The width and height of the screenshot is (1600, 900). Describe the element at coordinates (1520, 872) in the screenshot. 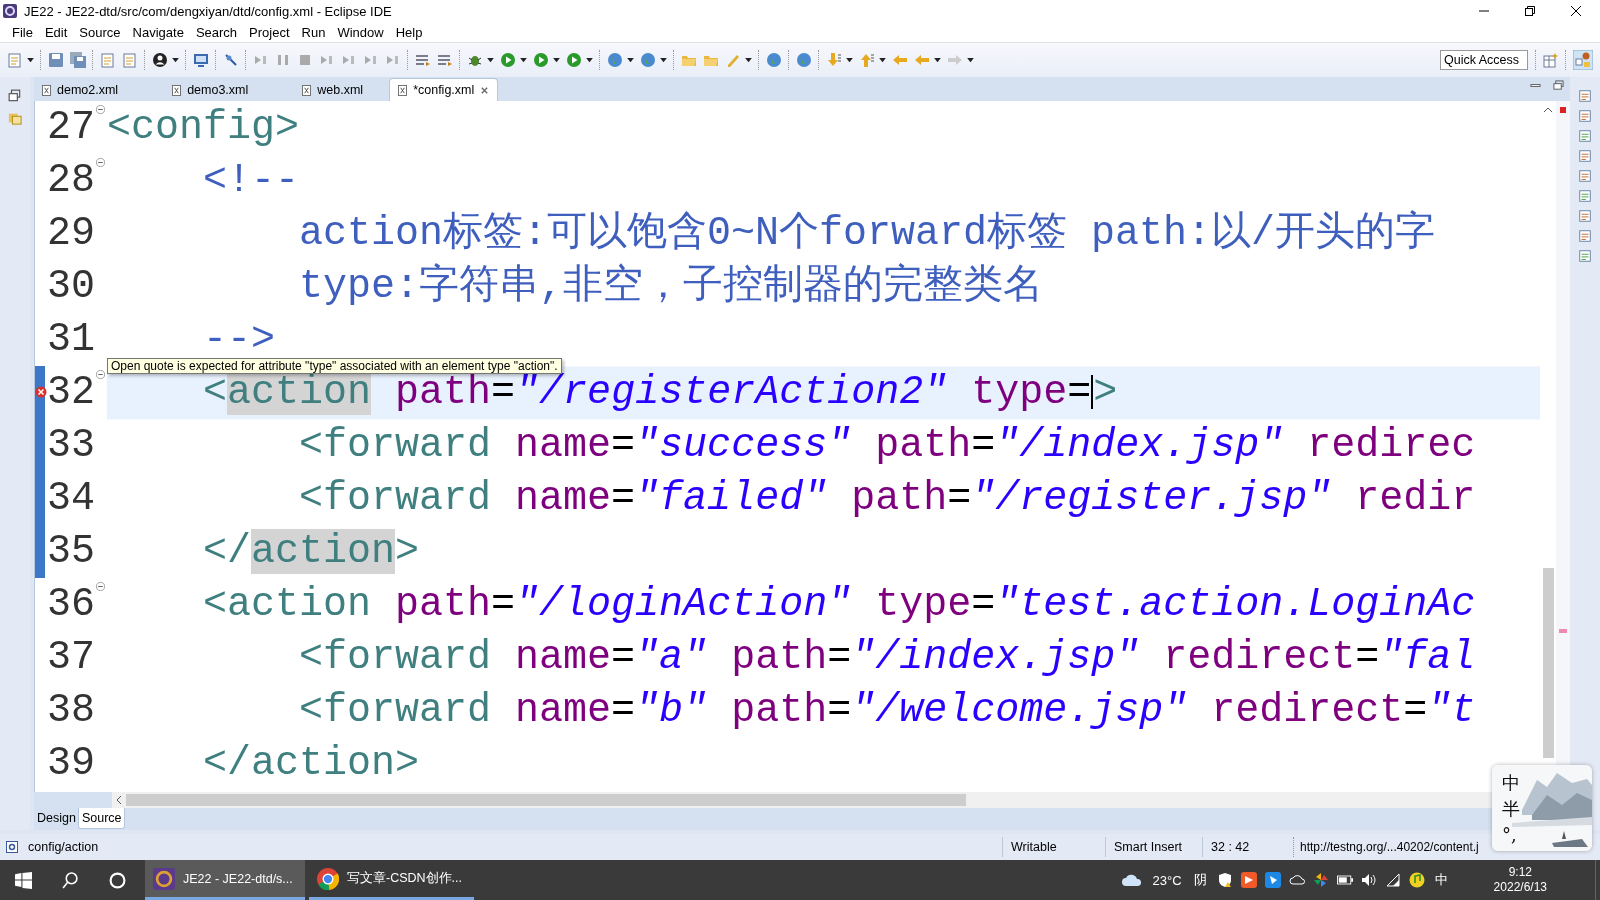

I see `clock-time: 9:12` at that location.